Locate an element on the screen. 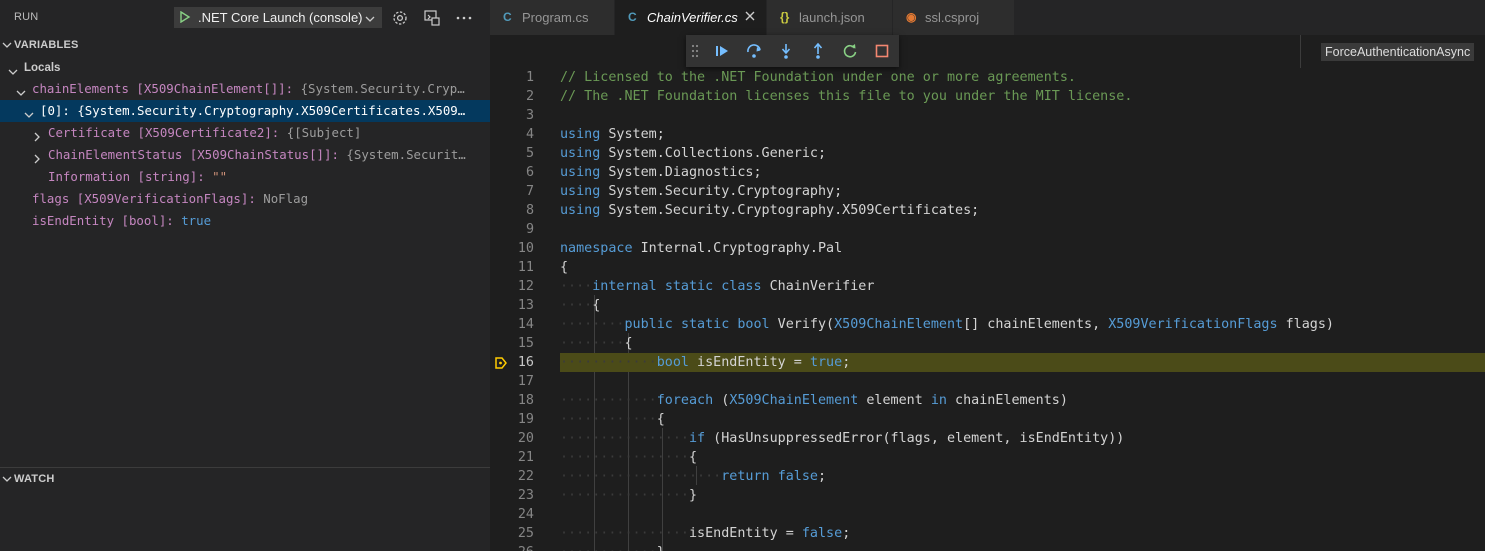 The image size is (1485, 551). code-text: ············} is located at coordinates (612, 547).